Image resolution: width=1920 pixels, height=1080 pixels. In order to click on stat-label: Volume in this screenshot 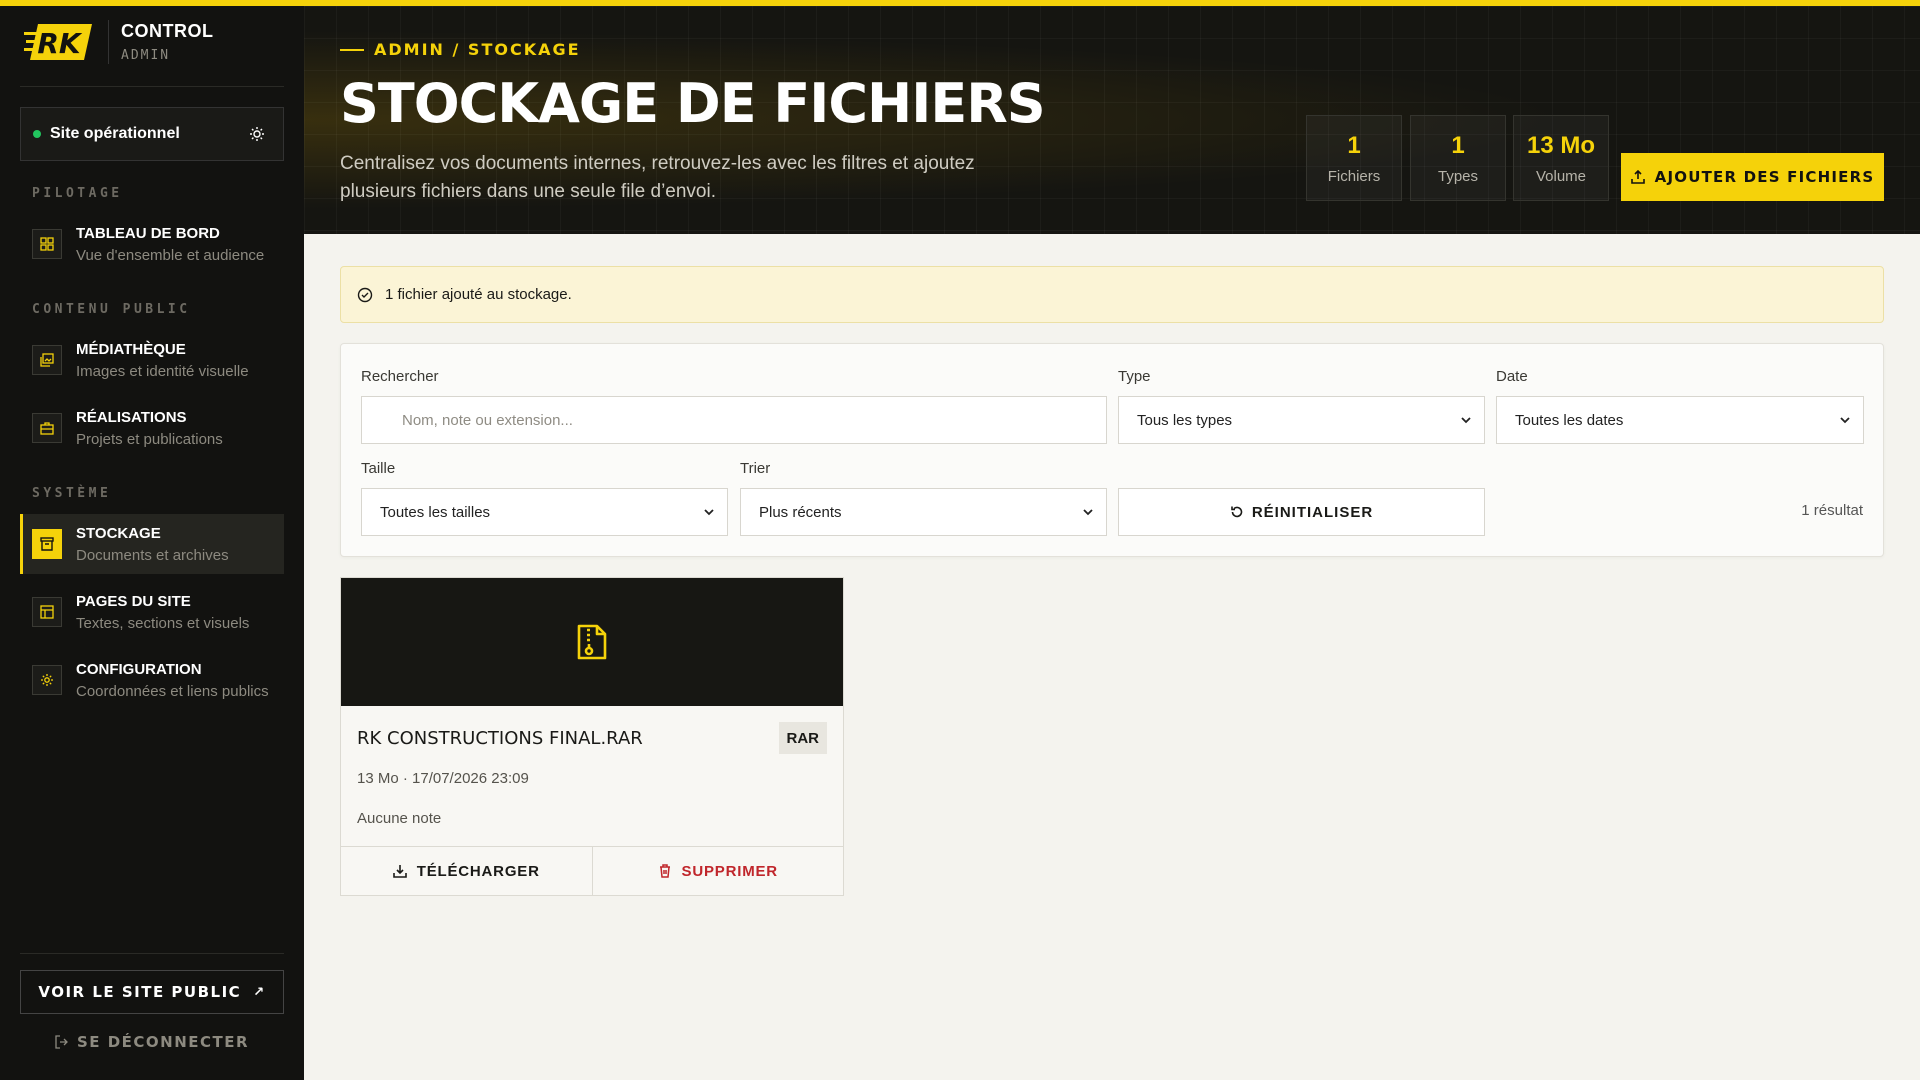, I will do `click(1561, 176)`.